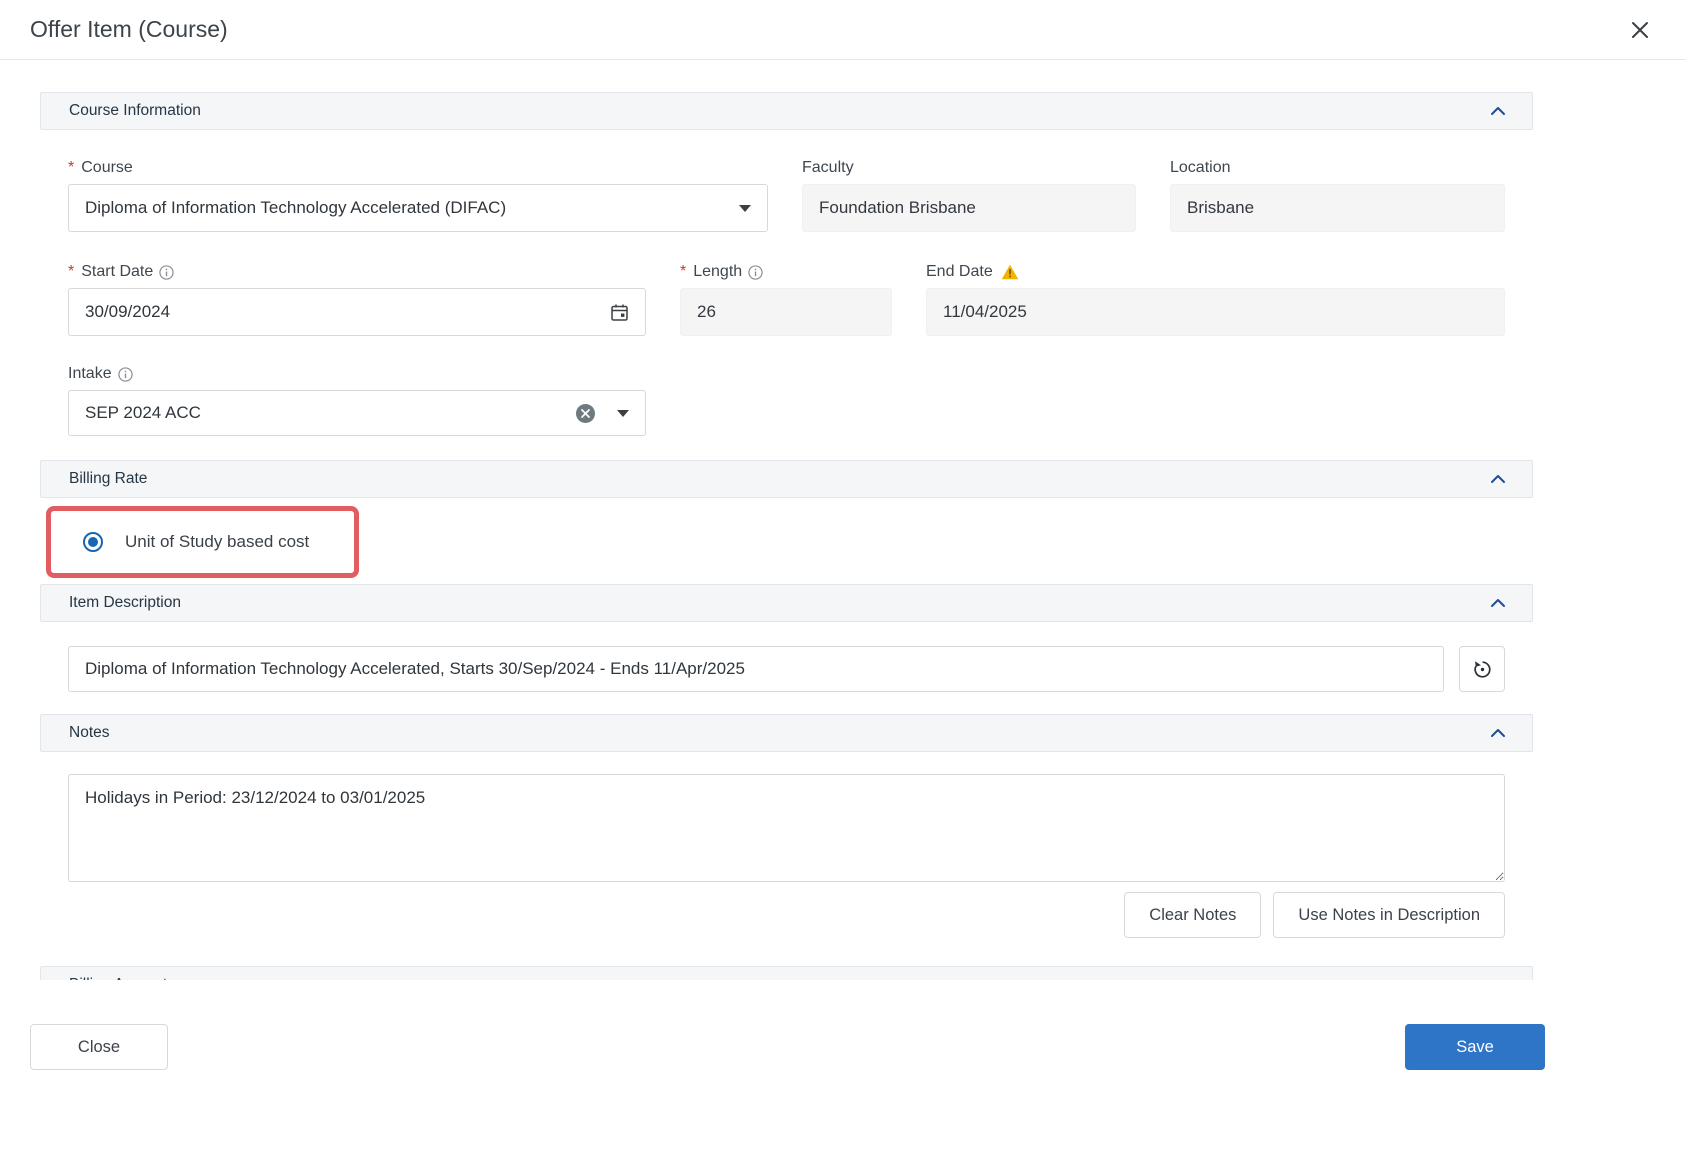  What do you see at coordinates (341, 312) in the screenshot?
I see `start-date-input` at bounding box center [341, 312].